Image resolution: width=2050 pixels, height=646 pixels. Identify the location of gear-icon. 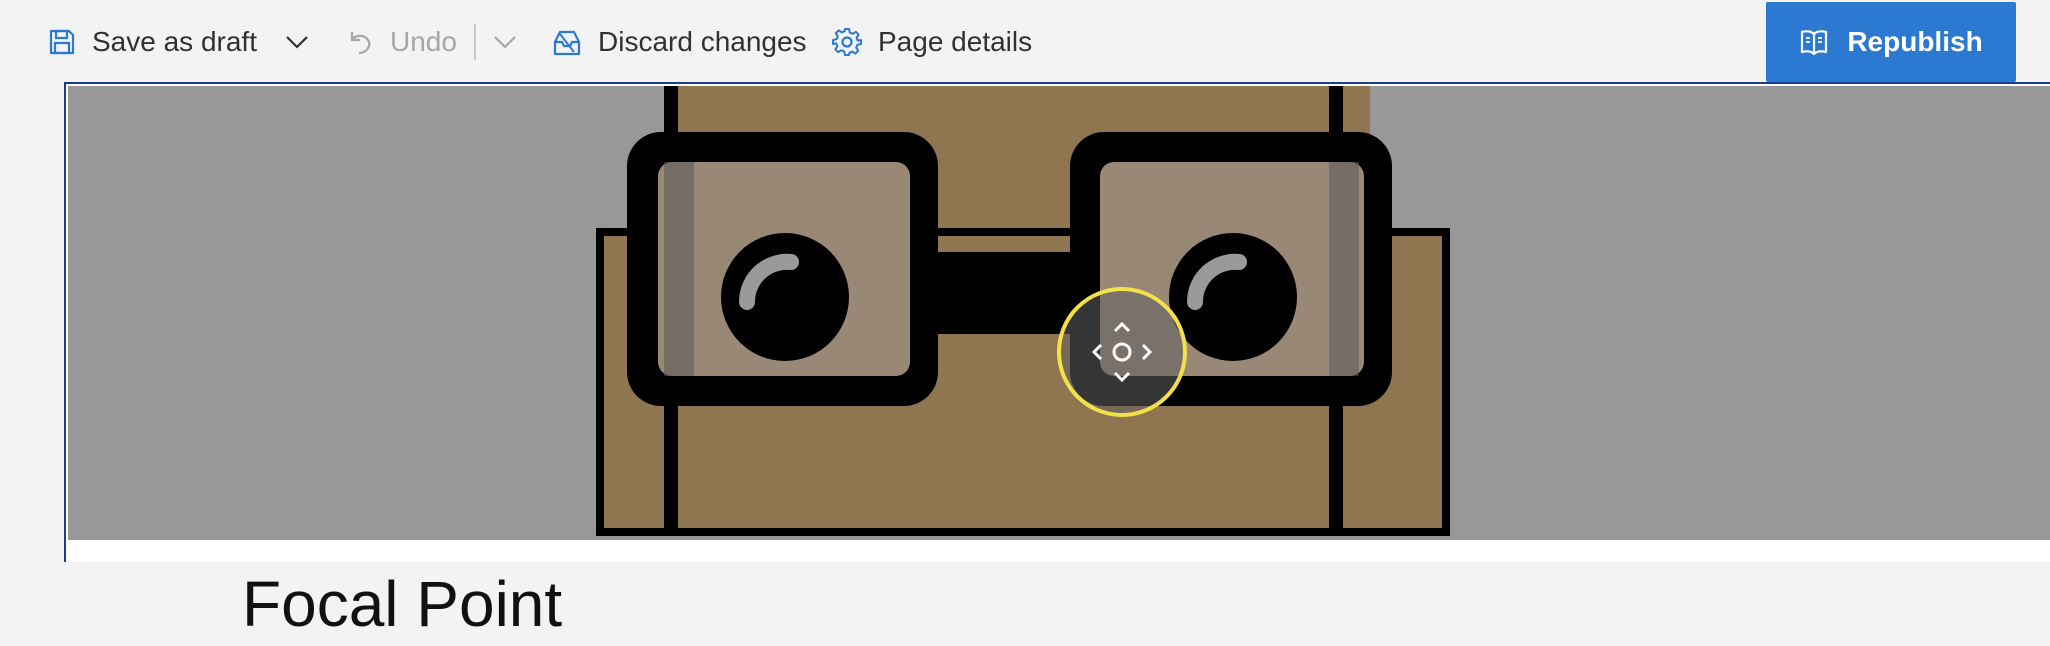
(847, 42).